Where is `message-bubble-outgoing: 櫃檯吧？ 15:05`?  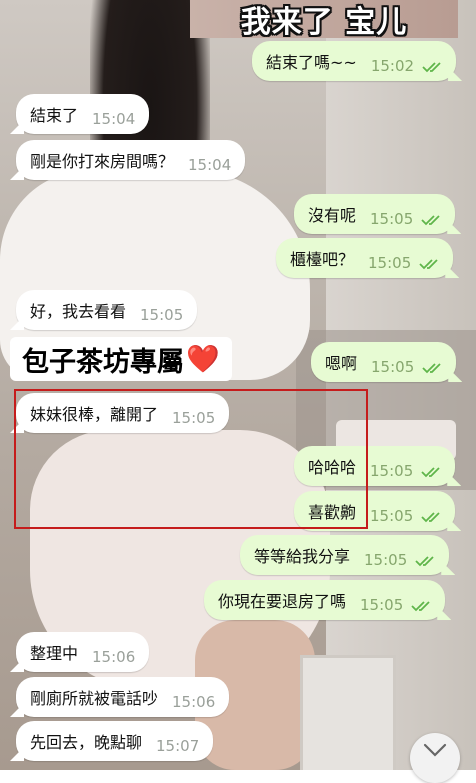
message-bubble-outgoing: 櫃檯吧？ 15:05 is located at coordinates (365, 258).